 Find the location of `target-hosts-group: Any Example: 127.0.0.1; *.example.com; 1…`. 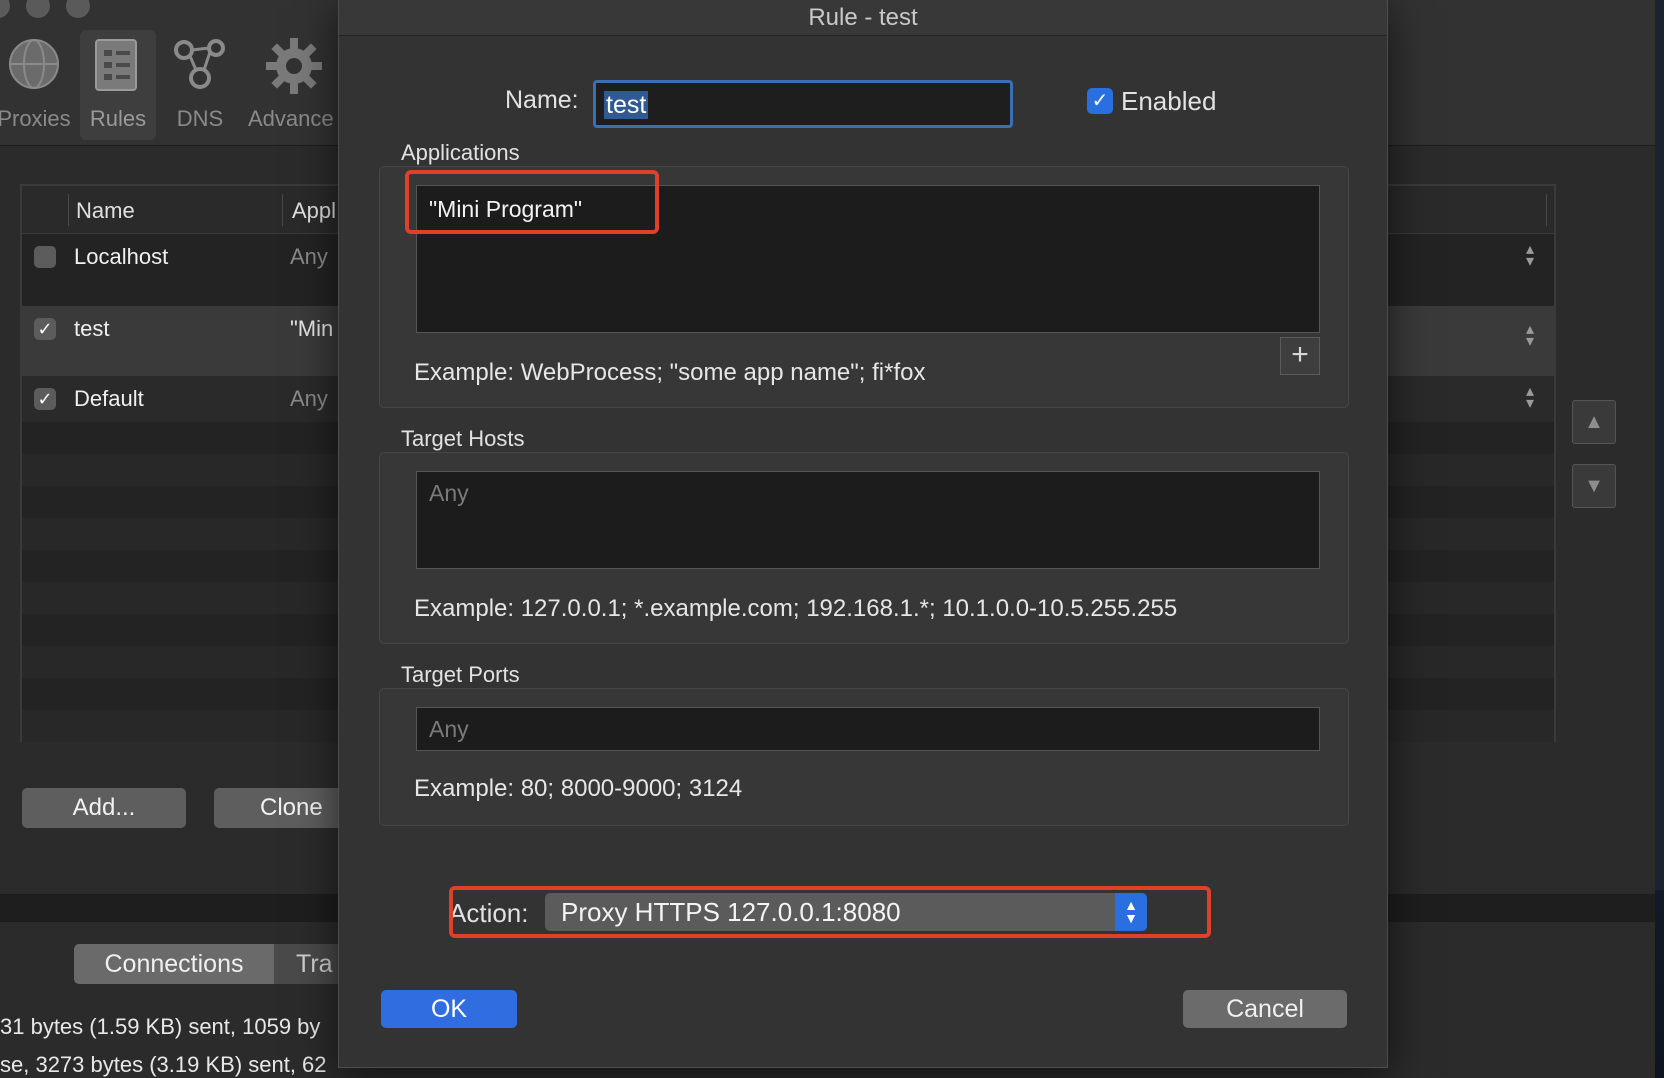

target-hosts-group: Any Example: 127.0.0.1; *.example.com; 1… is located at coordinates (864, 548).